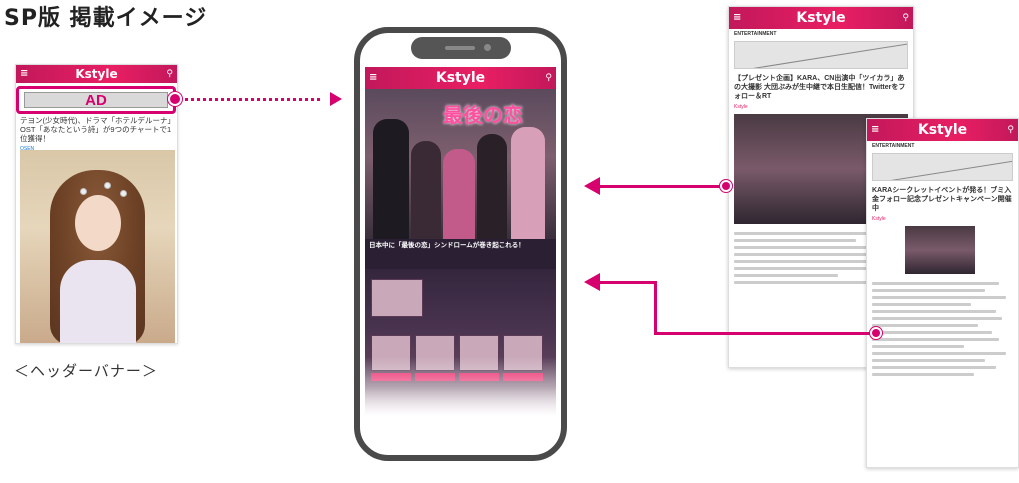  Describe the element at coordinates (175, 99) in the screenshot. I see `ad-marker-dot` at that location.